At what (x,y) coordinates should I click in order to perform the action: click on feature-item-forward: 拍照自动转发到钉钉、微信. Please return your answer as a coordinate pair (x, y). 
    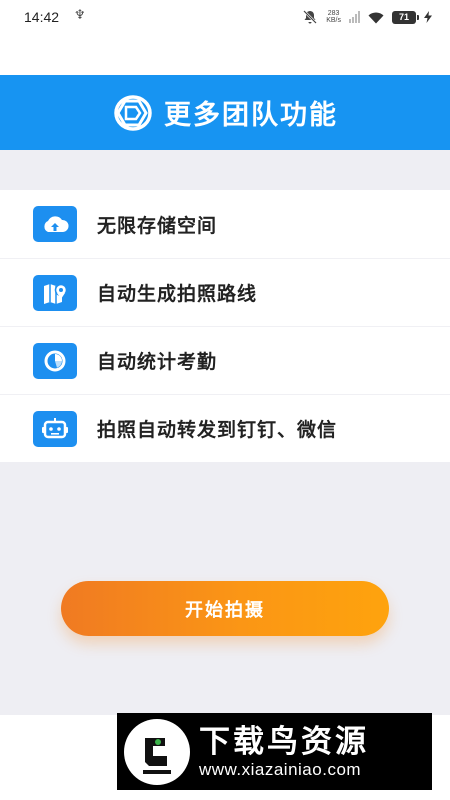
    Looking at the image, I should click on (225, 428).